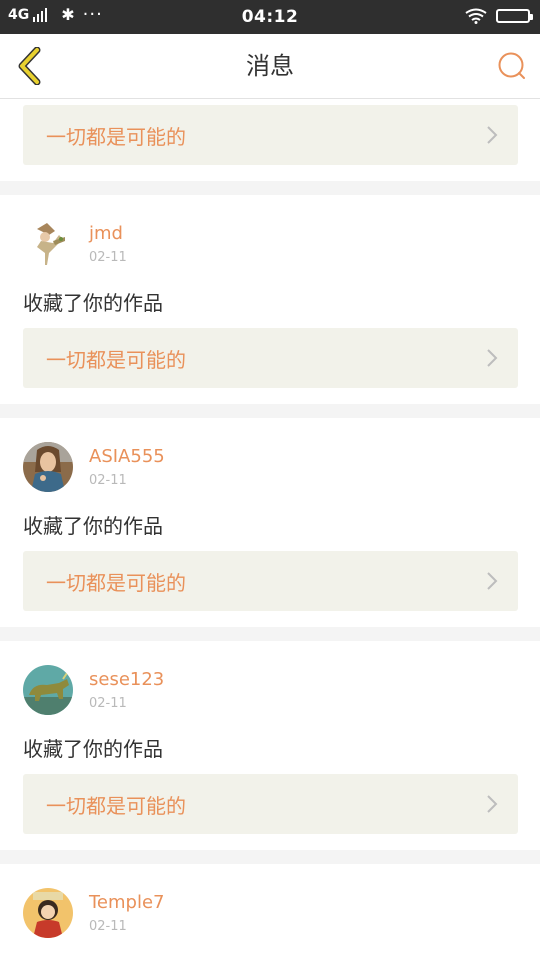  Describe the element at coordinates (106, 233) in the screenshot. I see `username: jmd` at that location.